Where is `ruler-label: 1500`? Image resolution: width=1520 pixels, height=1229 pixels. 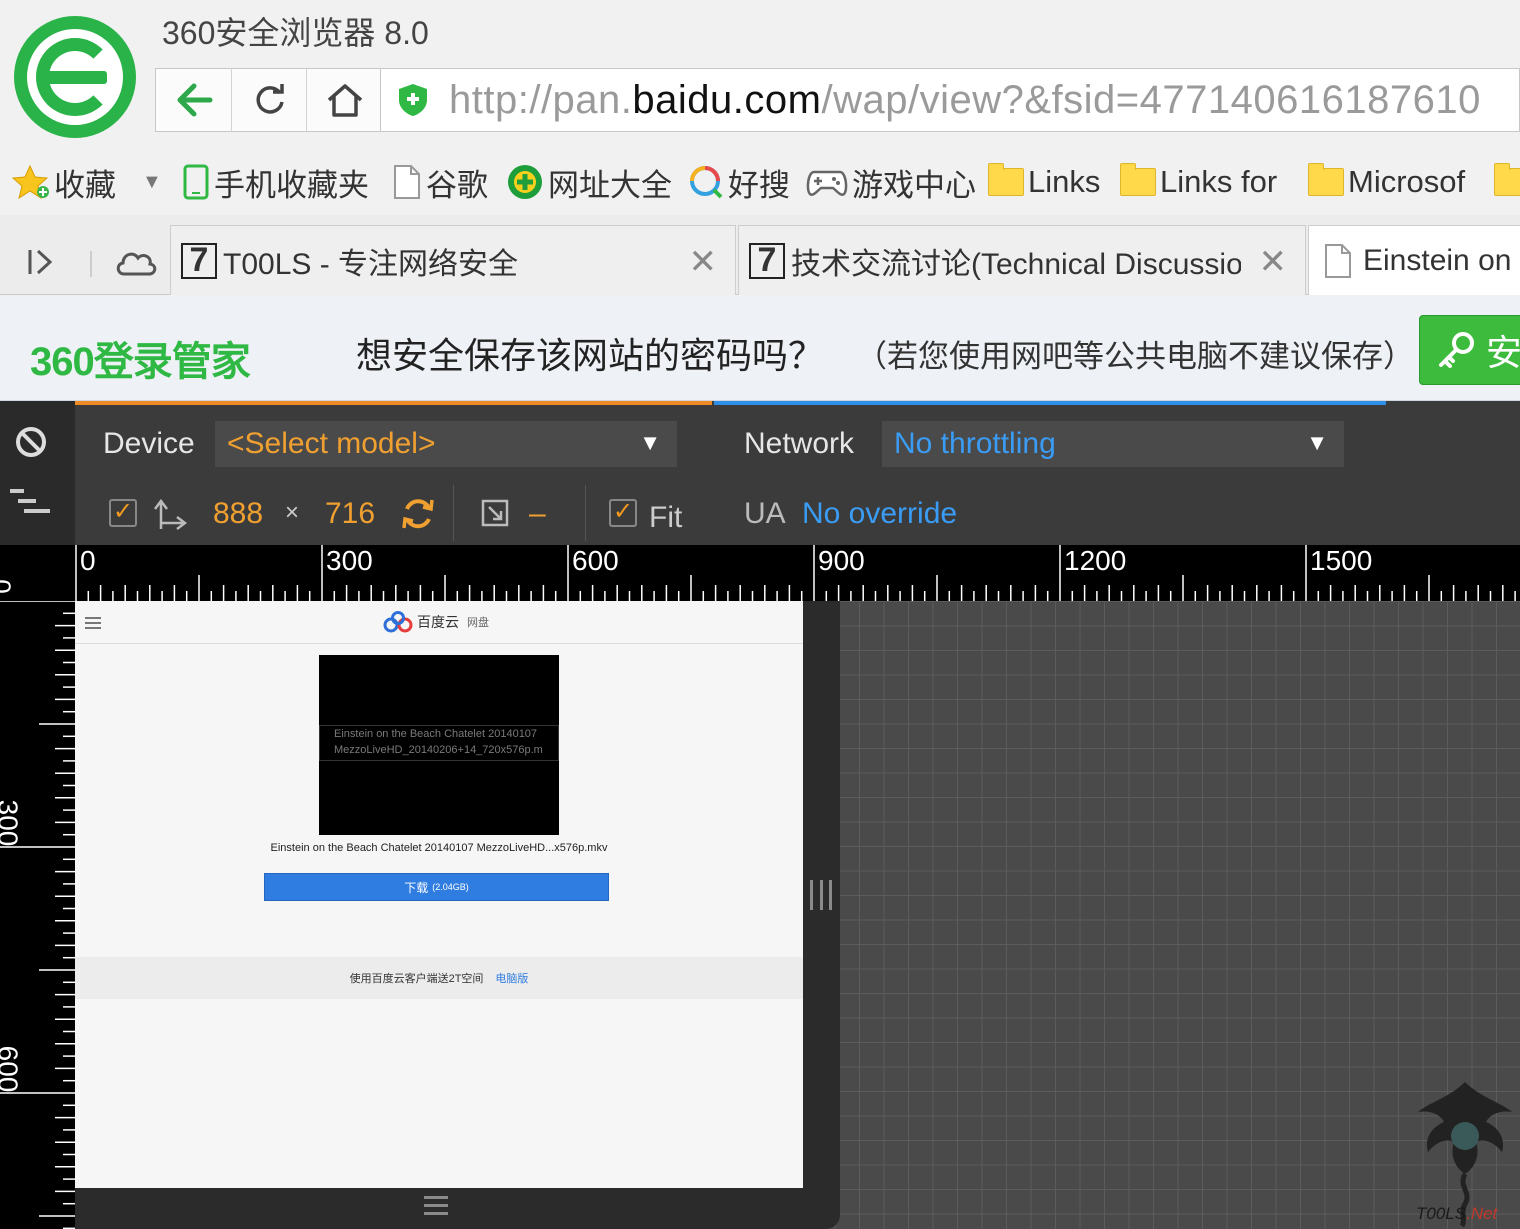 ruler-label: 1500 is located at coordinates (1341, 560).